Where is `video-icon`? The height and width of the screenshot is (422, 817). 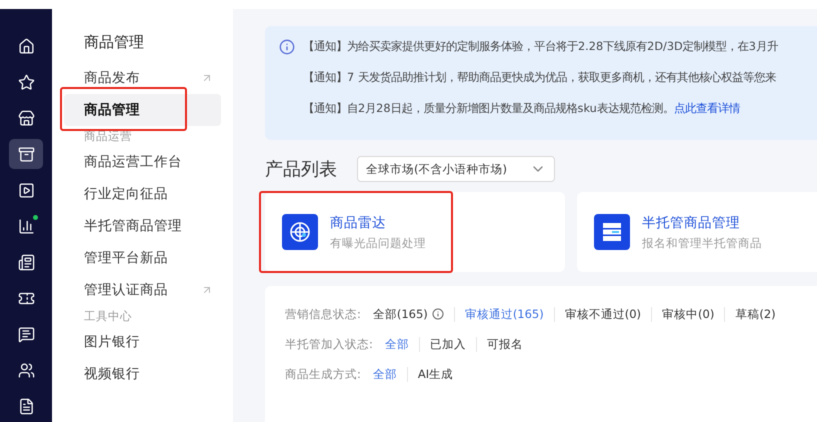 video-icon is located at coordinates (26, 190).